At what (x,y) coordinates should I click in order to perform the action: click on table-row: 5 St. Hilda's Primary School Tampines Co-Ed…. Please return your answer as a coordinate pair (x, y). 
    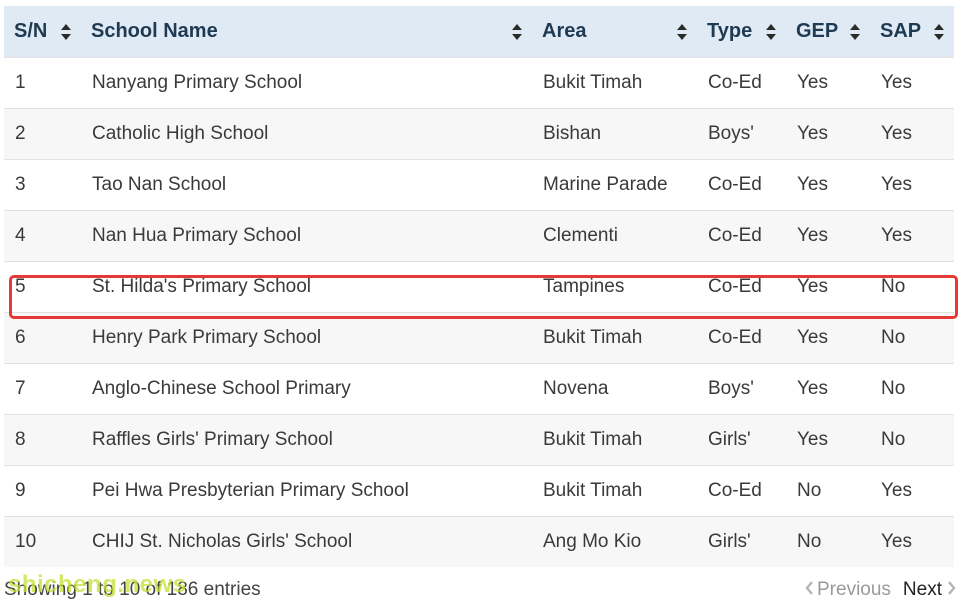
    Looking at the image, I should click on (479, 287).